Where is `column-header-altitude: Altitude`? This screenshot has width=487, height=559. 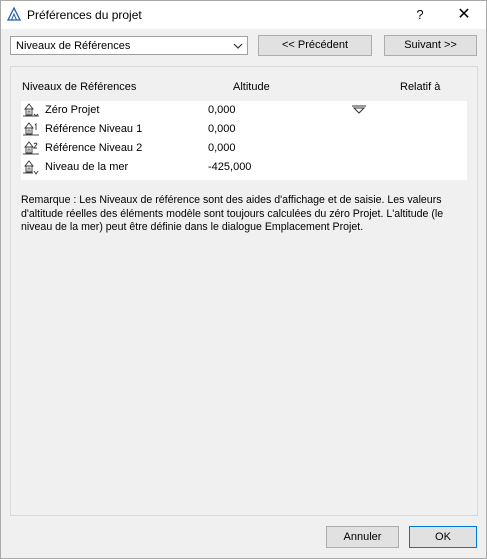 column-header-altitude: Altitude is located at coordinates (251, 87).